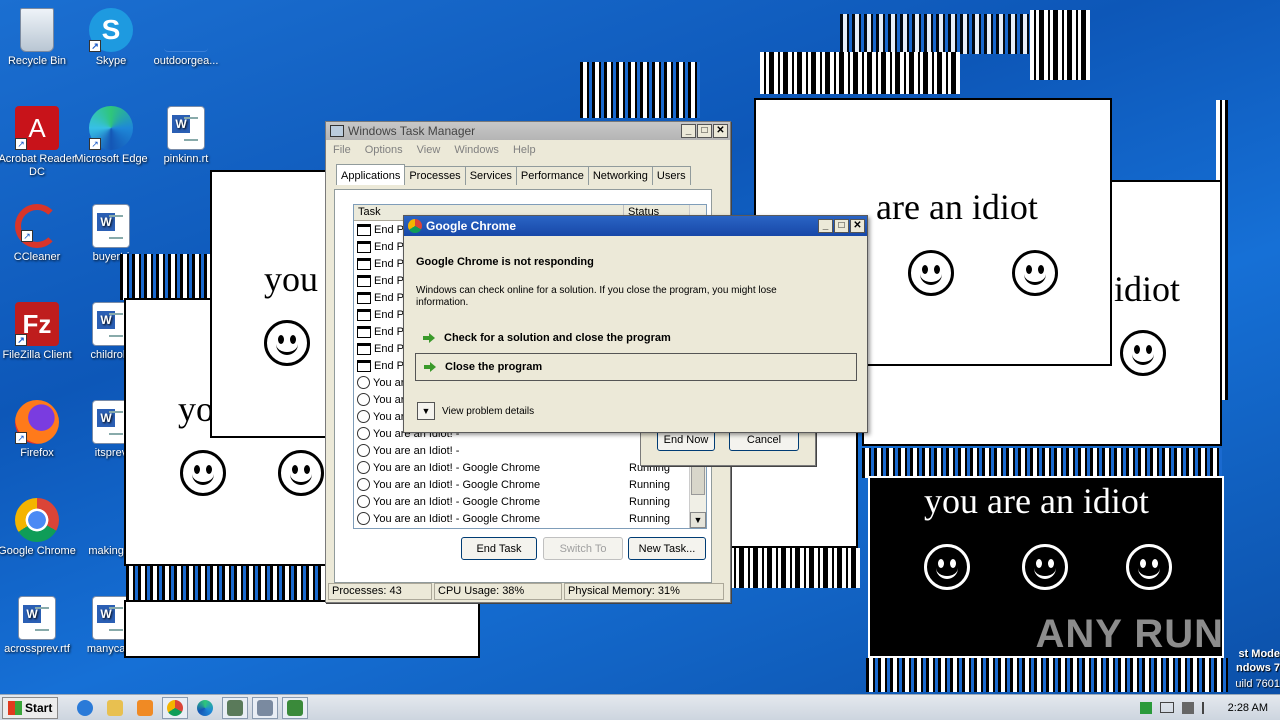 The image size is (1280, 720). Describe the element at coordinates (698, 520) in the screenshot. I see `scroll-down-button: ▼` at that location.